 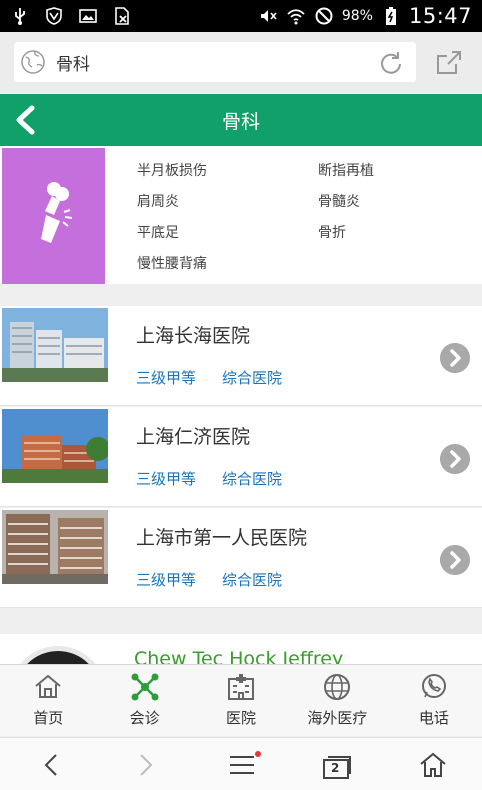 What do you see at coordinates (296, 17) in the screenshot?
I see `wifi-icon` at bounding box center [296, 17].